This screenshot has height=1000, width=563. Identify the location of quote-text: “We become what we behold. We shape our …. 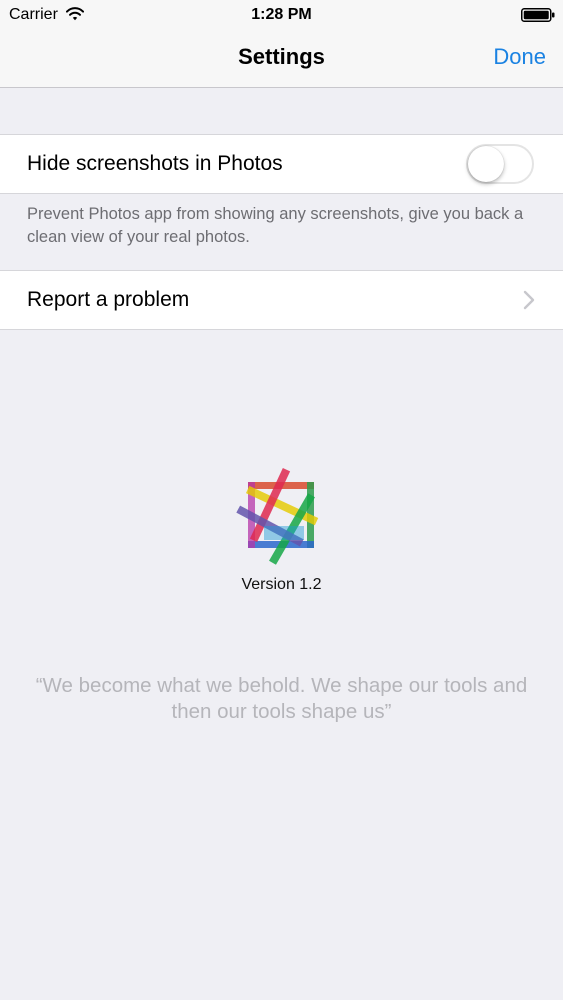
(281, 698).